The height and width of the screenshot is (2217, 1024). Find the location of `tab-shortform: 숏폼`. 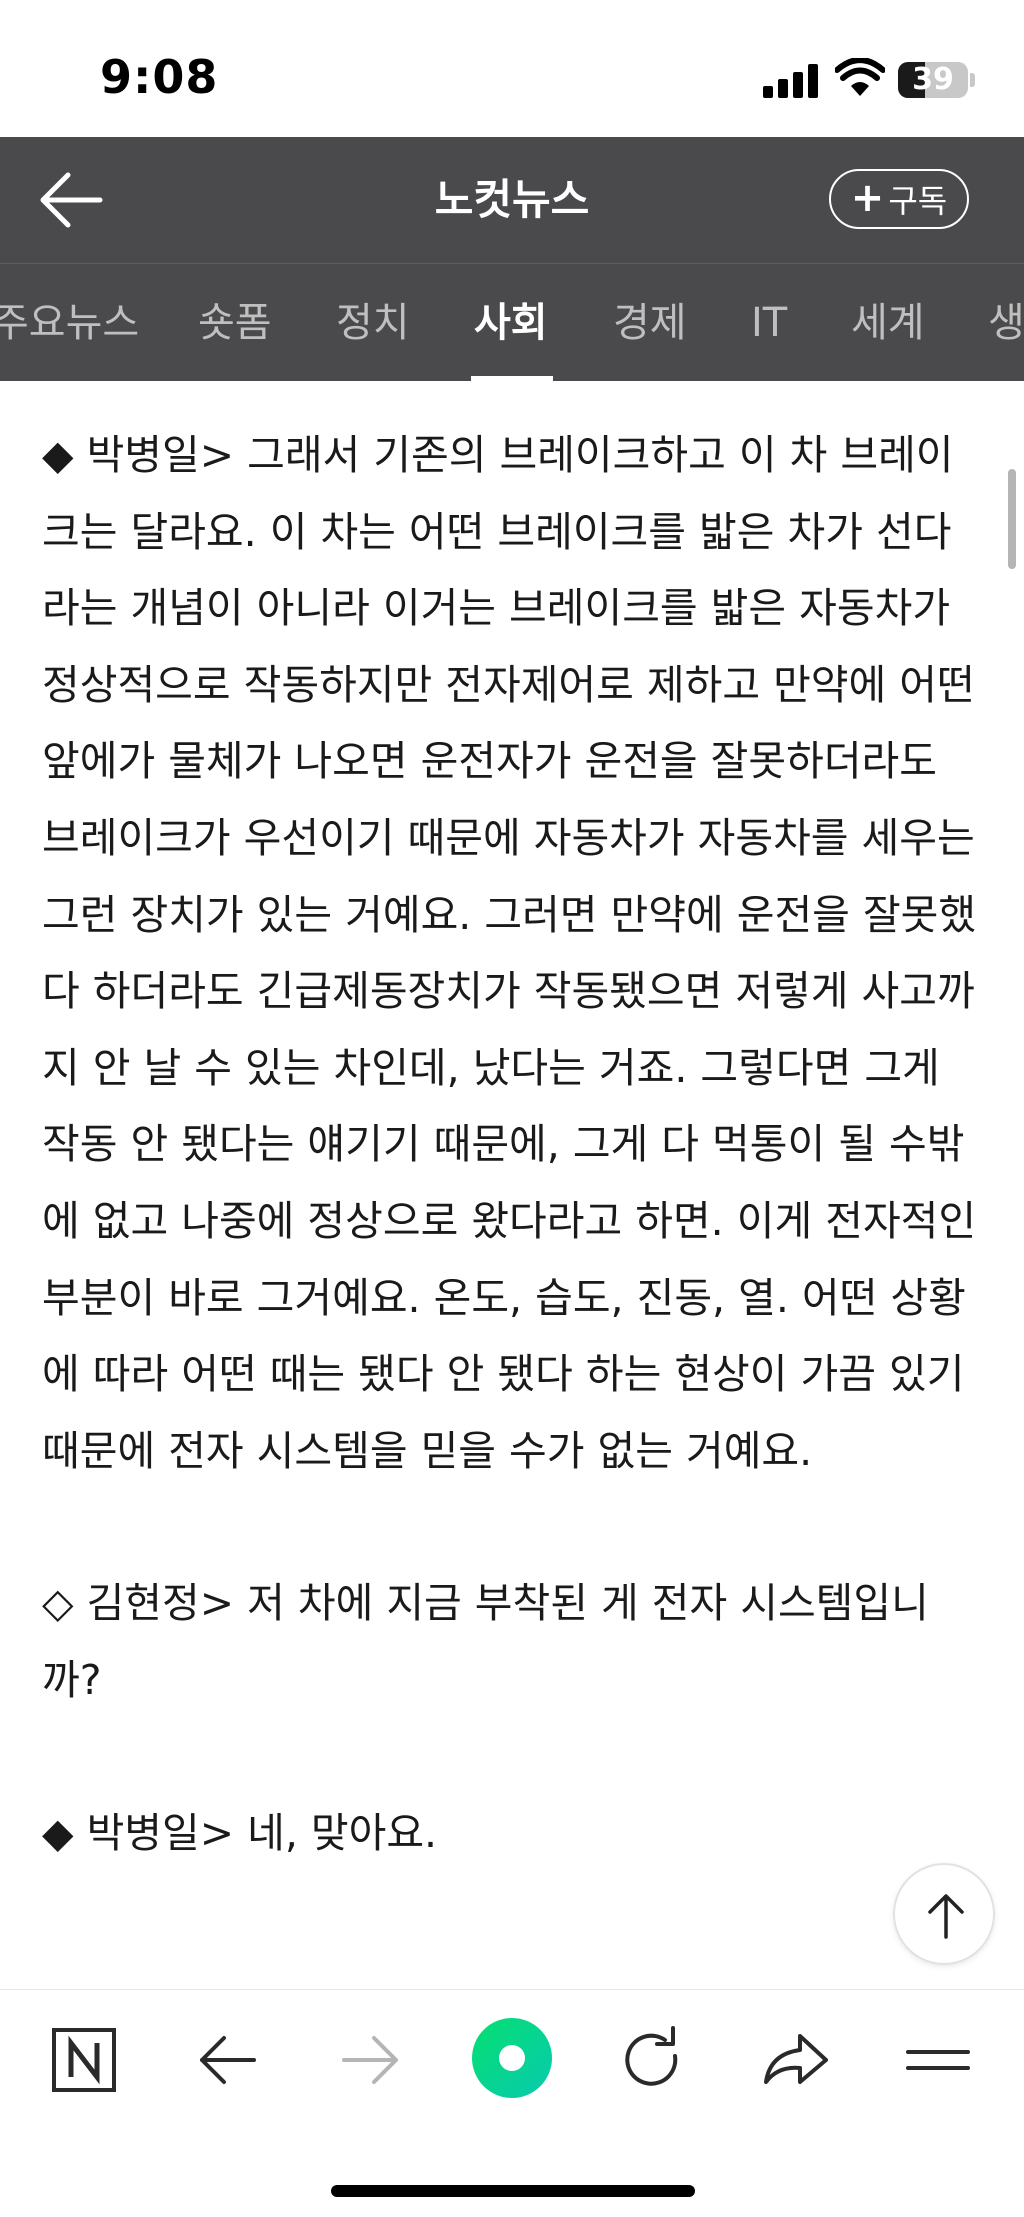

tab-shortform: 숏폼 is located at coordinates (235, 322).